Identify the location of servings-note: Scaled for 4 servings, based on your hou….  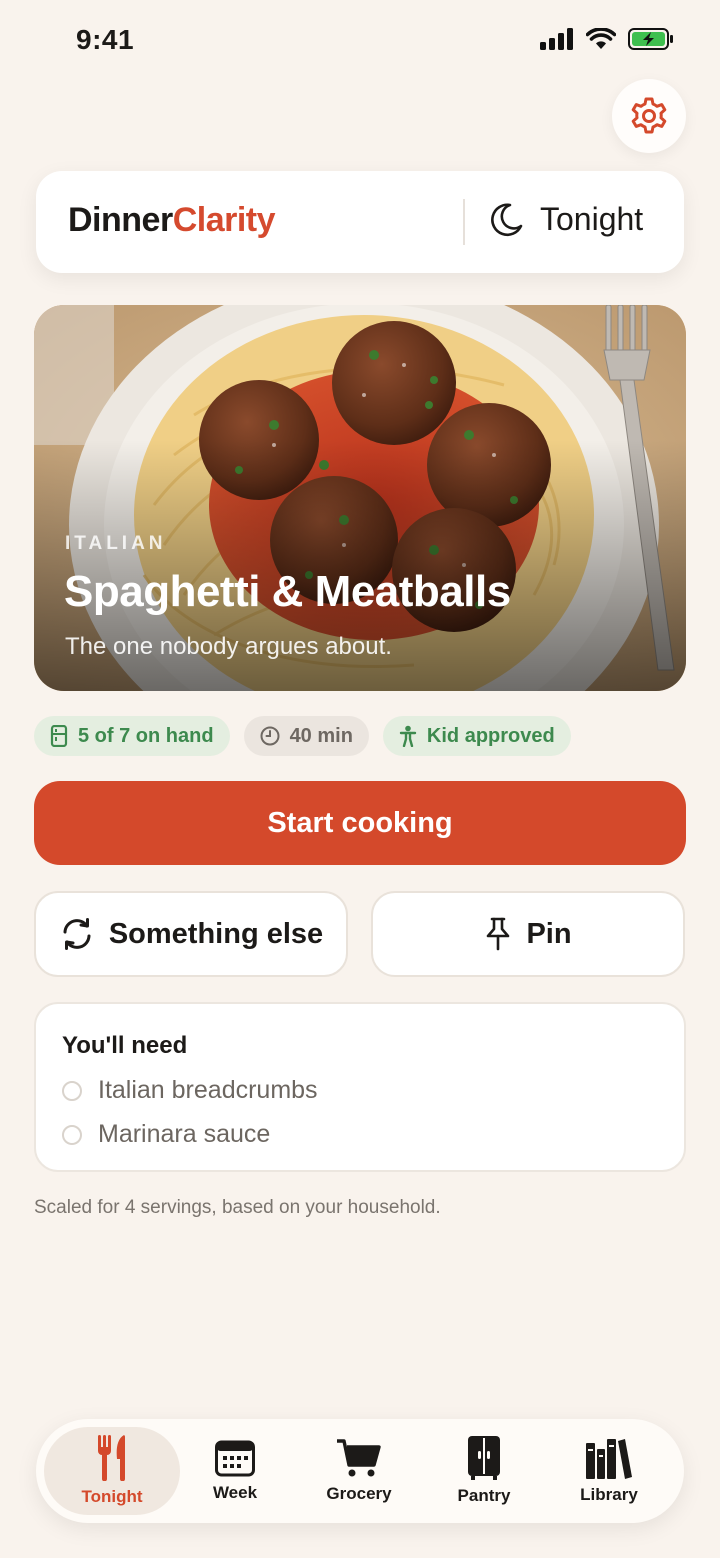
(237, 1207).